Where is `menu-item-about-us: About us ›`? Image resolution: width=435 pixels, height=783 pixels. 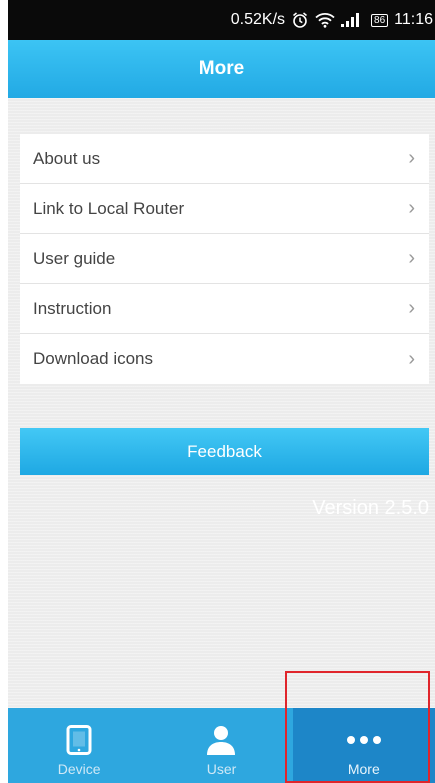 menu-item-about-us: About us › is located at coordinates (224, 159).